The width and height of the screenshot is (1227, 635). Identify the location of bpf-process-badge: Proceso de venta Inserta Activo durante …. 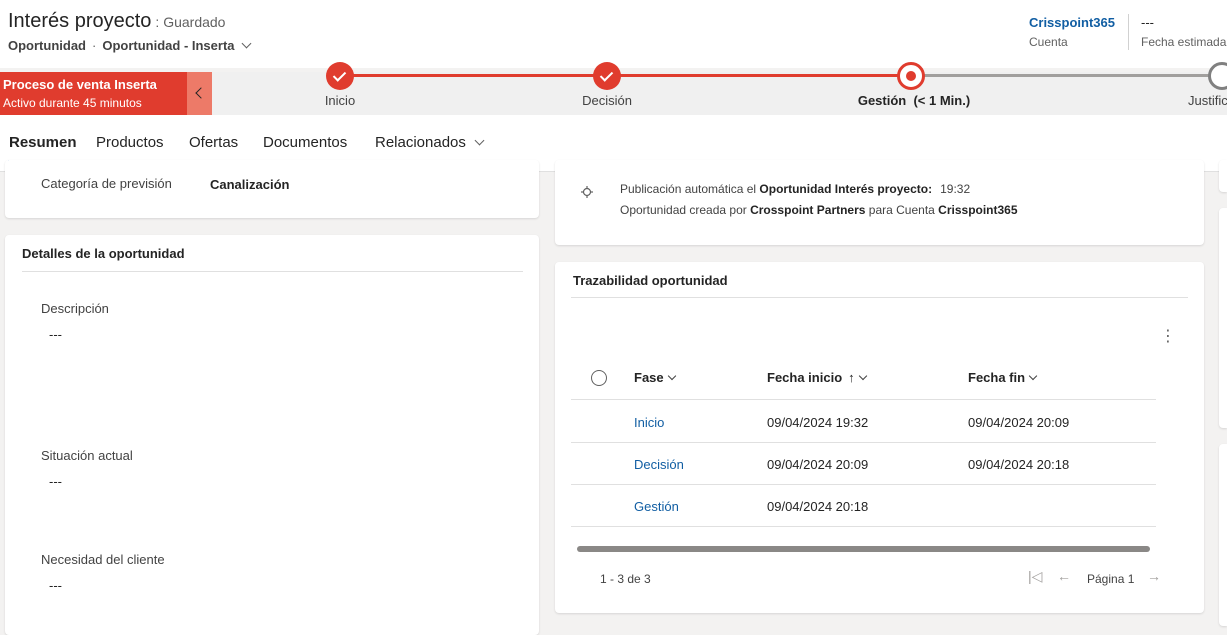
(93, 93).